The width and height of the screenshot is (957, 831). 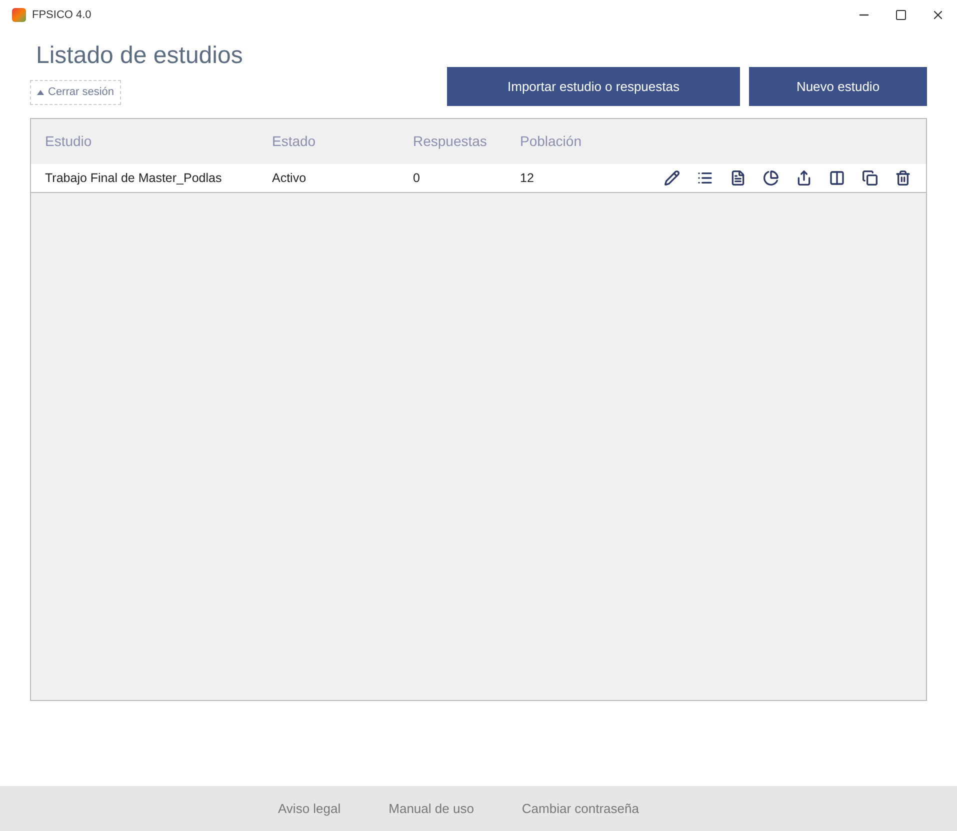 What do you see at coordinates (527, 178) in the screenshot?
I see `table-cell-text: 12` at bounding box center [527, 178].